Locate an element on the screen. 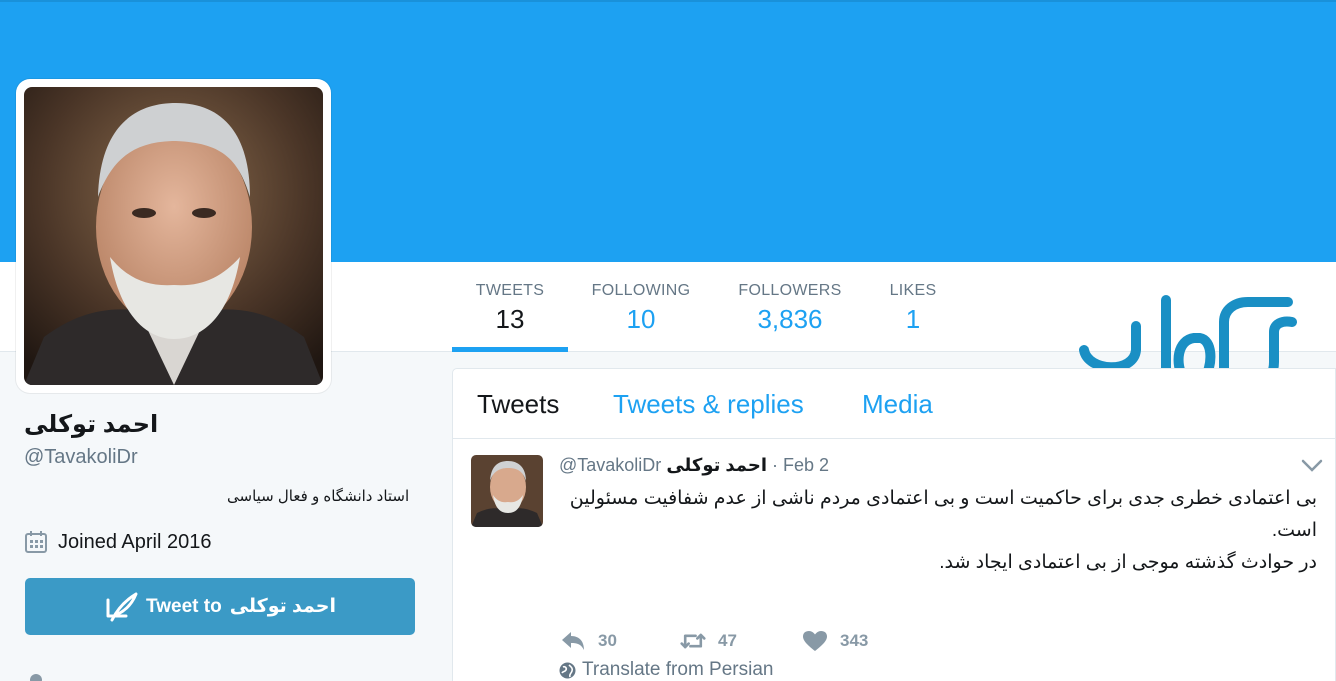  stat-following: FOLLOWING 10 is located at coordinates (641, 317).